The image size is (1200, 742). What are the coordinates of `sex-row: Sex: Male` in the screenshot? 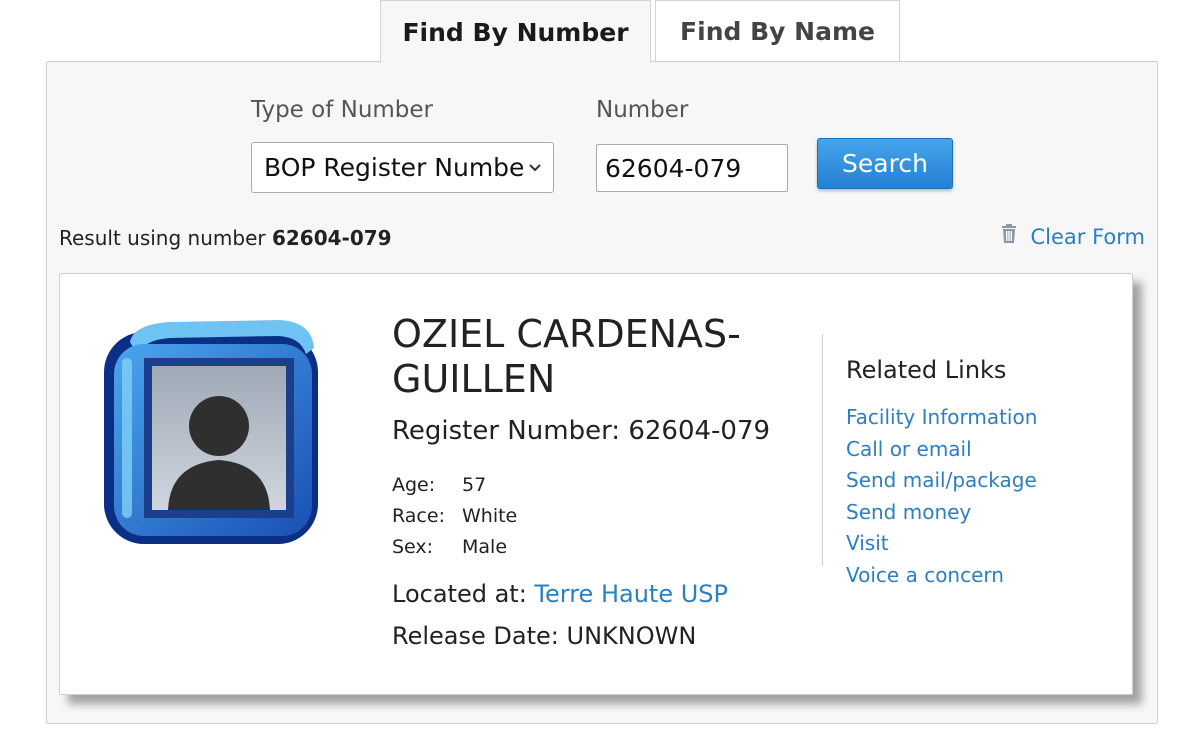 It's located at (449, 547).